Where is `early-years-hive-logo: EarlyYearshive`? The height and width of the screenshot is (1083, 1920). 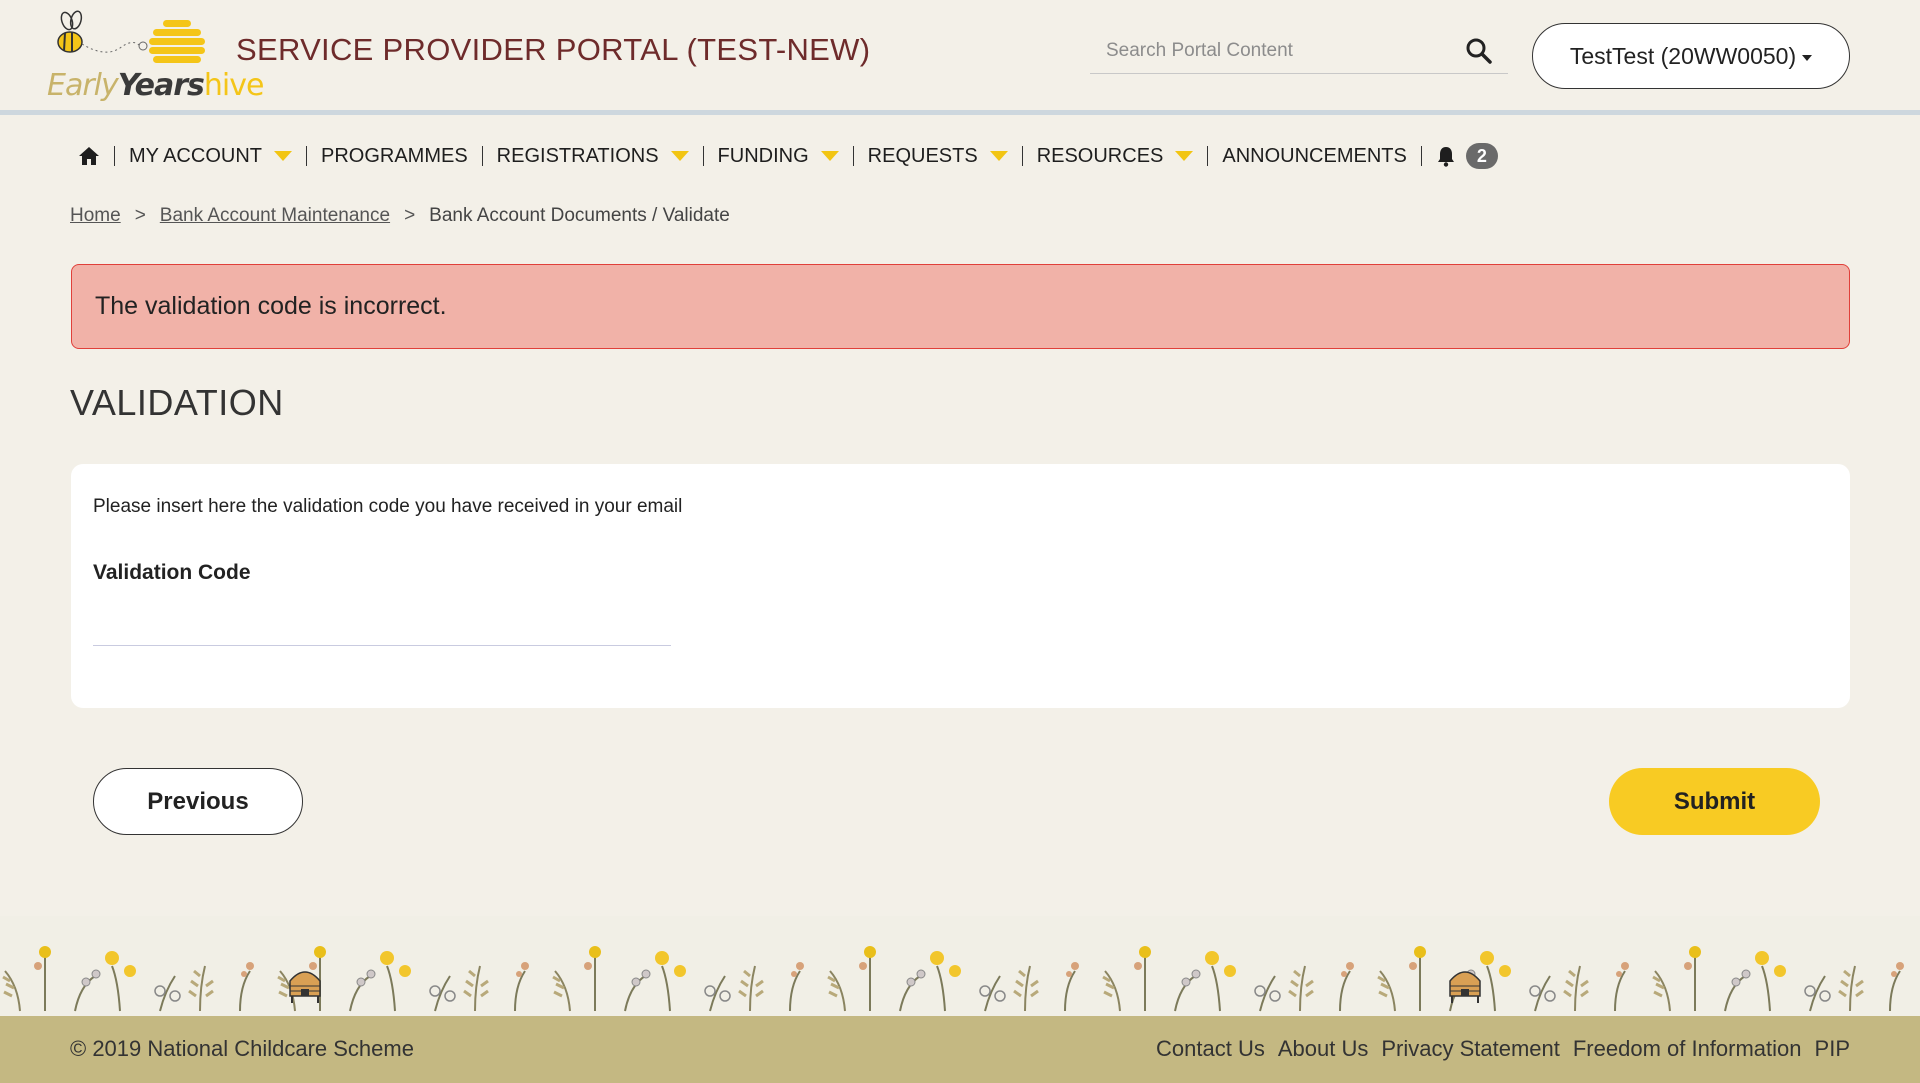
early-years-hive-logo: EarlyYearshive is located at coordinates (154, 55).